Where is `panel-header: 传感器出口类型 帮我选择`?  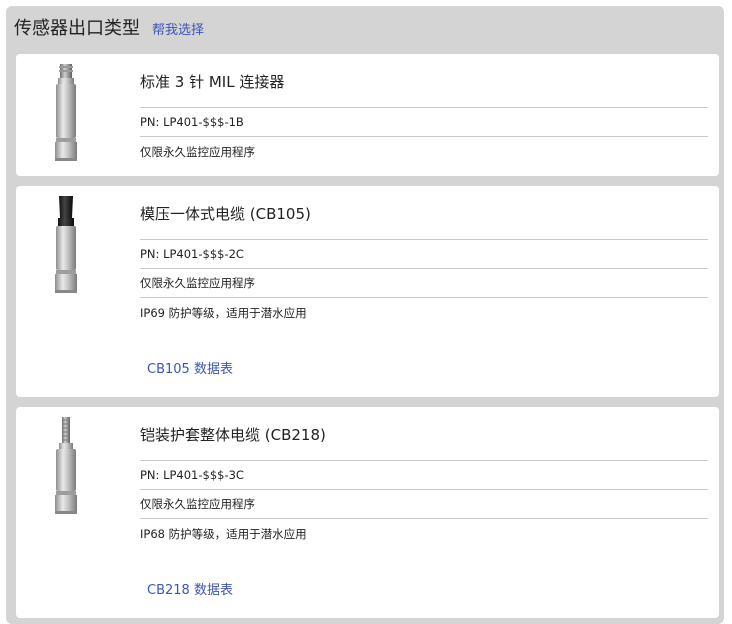 panel-header: 传感器出口类型 帮我选择 is located at coordinates (109, 27).